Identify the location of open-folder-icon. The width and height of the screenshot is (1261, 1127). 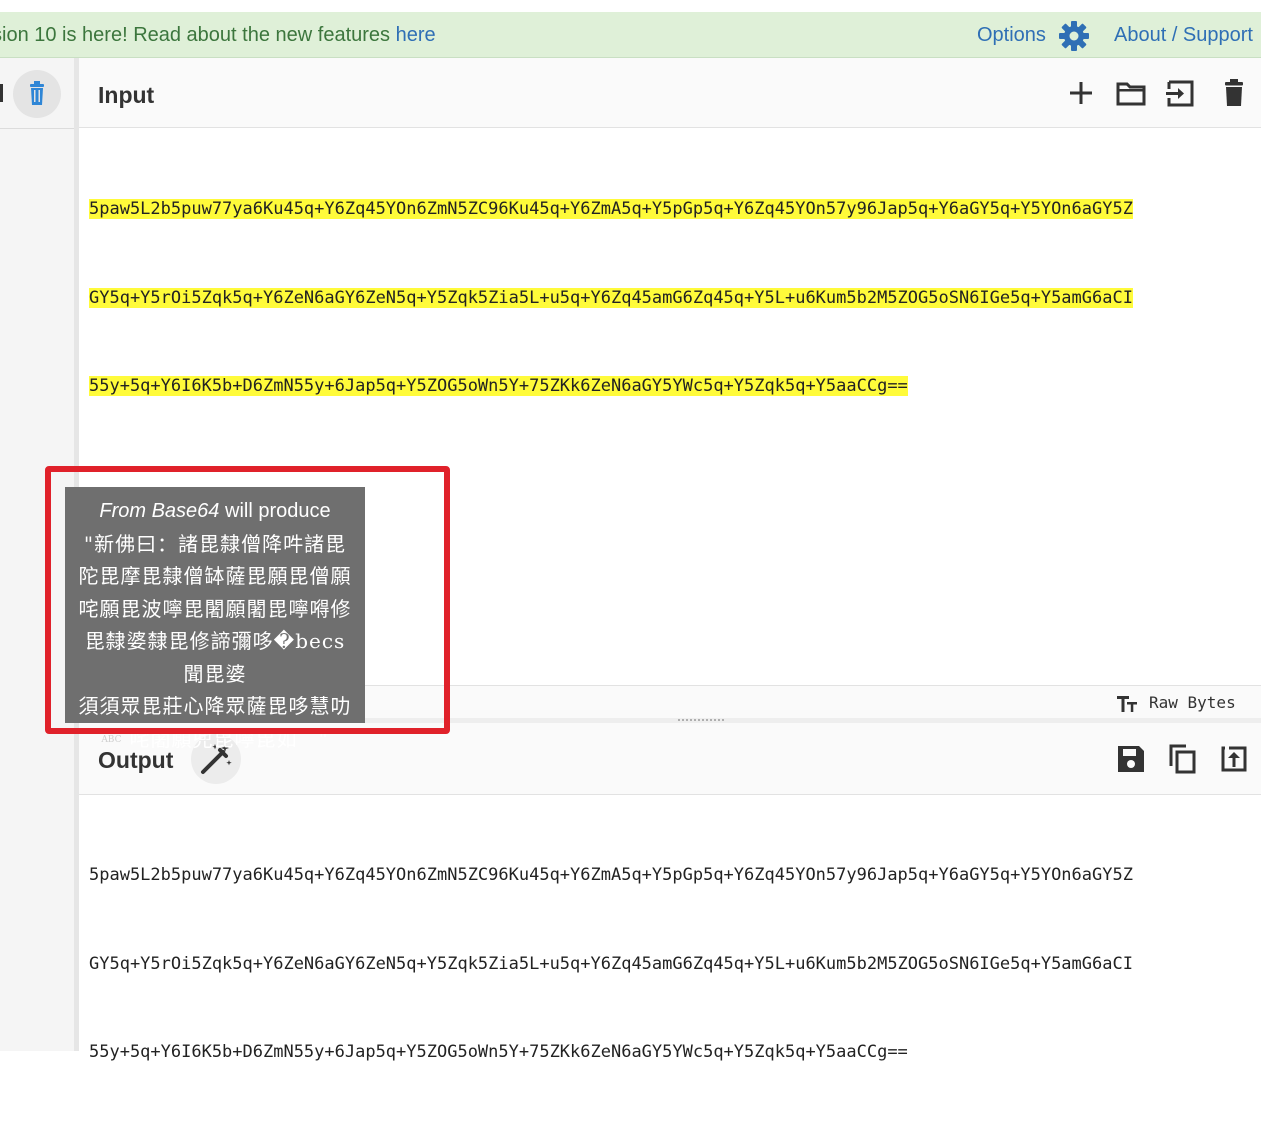
(1131, 93).